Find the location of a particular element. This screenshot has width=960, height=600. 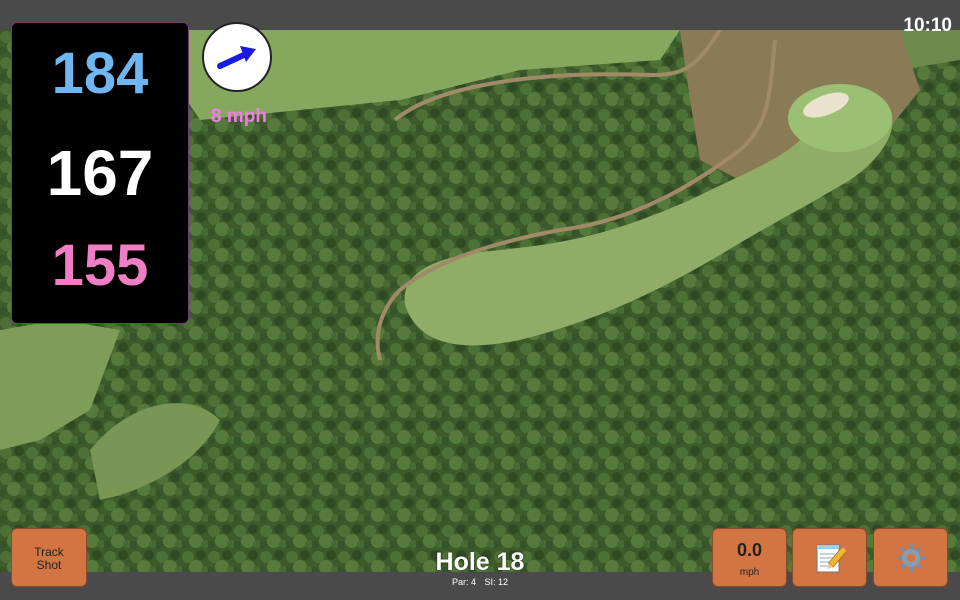

front-of-green-yardage: 155 is located at coordinates (100, 265).